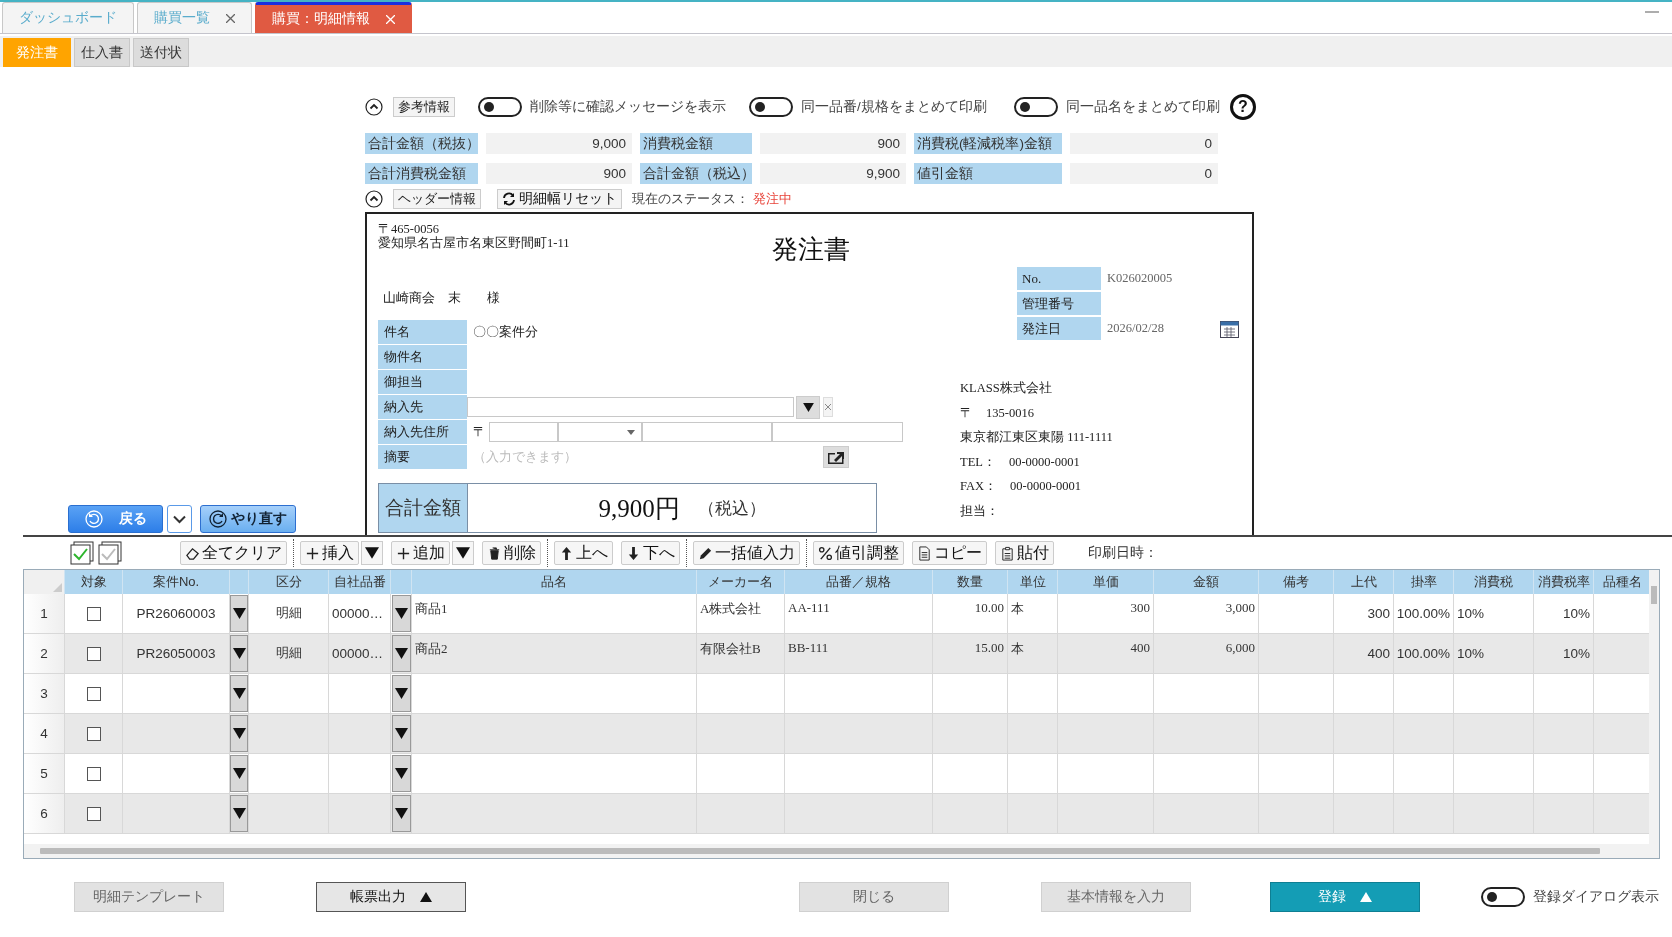 This screenshot has height=937, width=1672. Describe the element at coordinates (705, 553) in the screenshot. I see `pencil-icon` at that location.